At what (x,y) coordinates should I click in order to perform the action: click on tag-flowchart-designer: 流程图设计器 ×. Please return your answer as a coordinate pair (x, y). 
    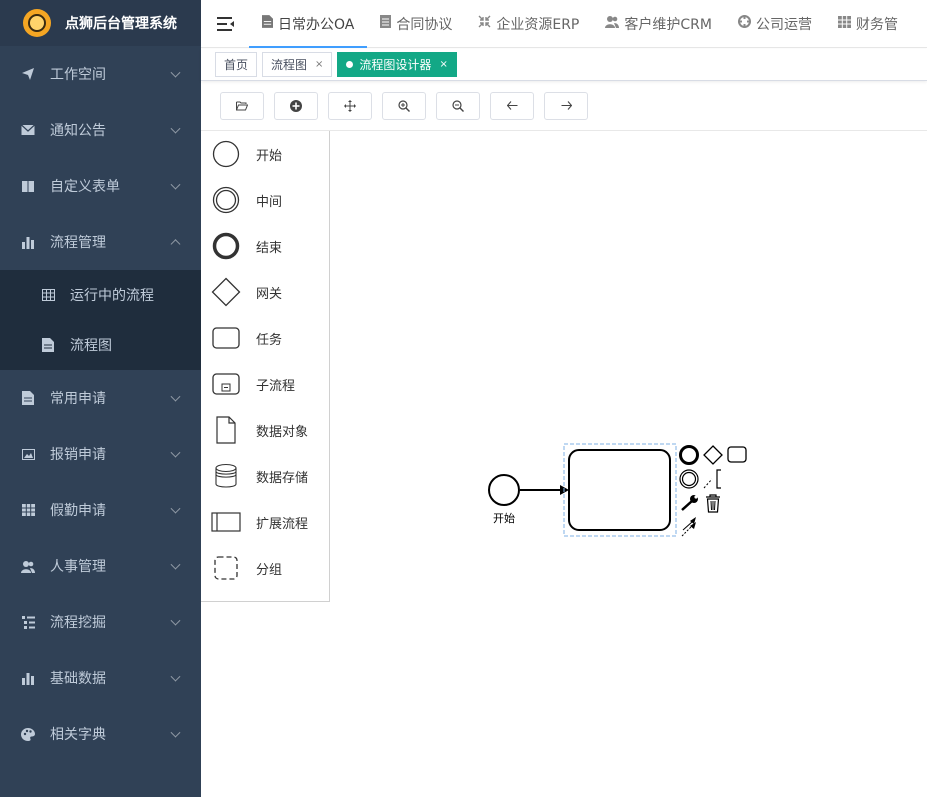
    Looking at the image, I should click on (397, 64).